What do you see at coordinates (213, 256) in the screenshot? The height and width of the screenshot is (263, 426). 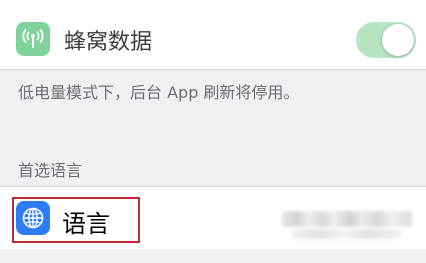 I see `next-section-gap` at bounding box center [213, 256].